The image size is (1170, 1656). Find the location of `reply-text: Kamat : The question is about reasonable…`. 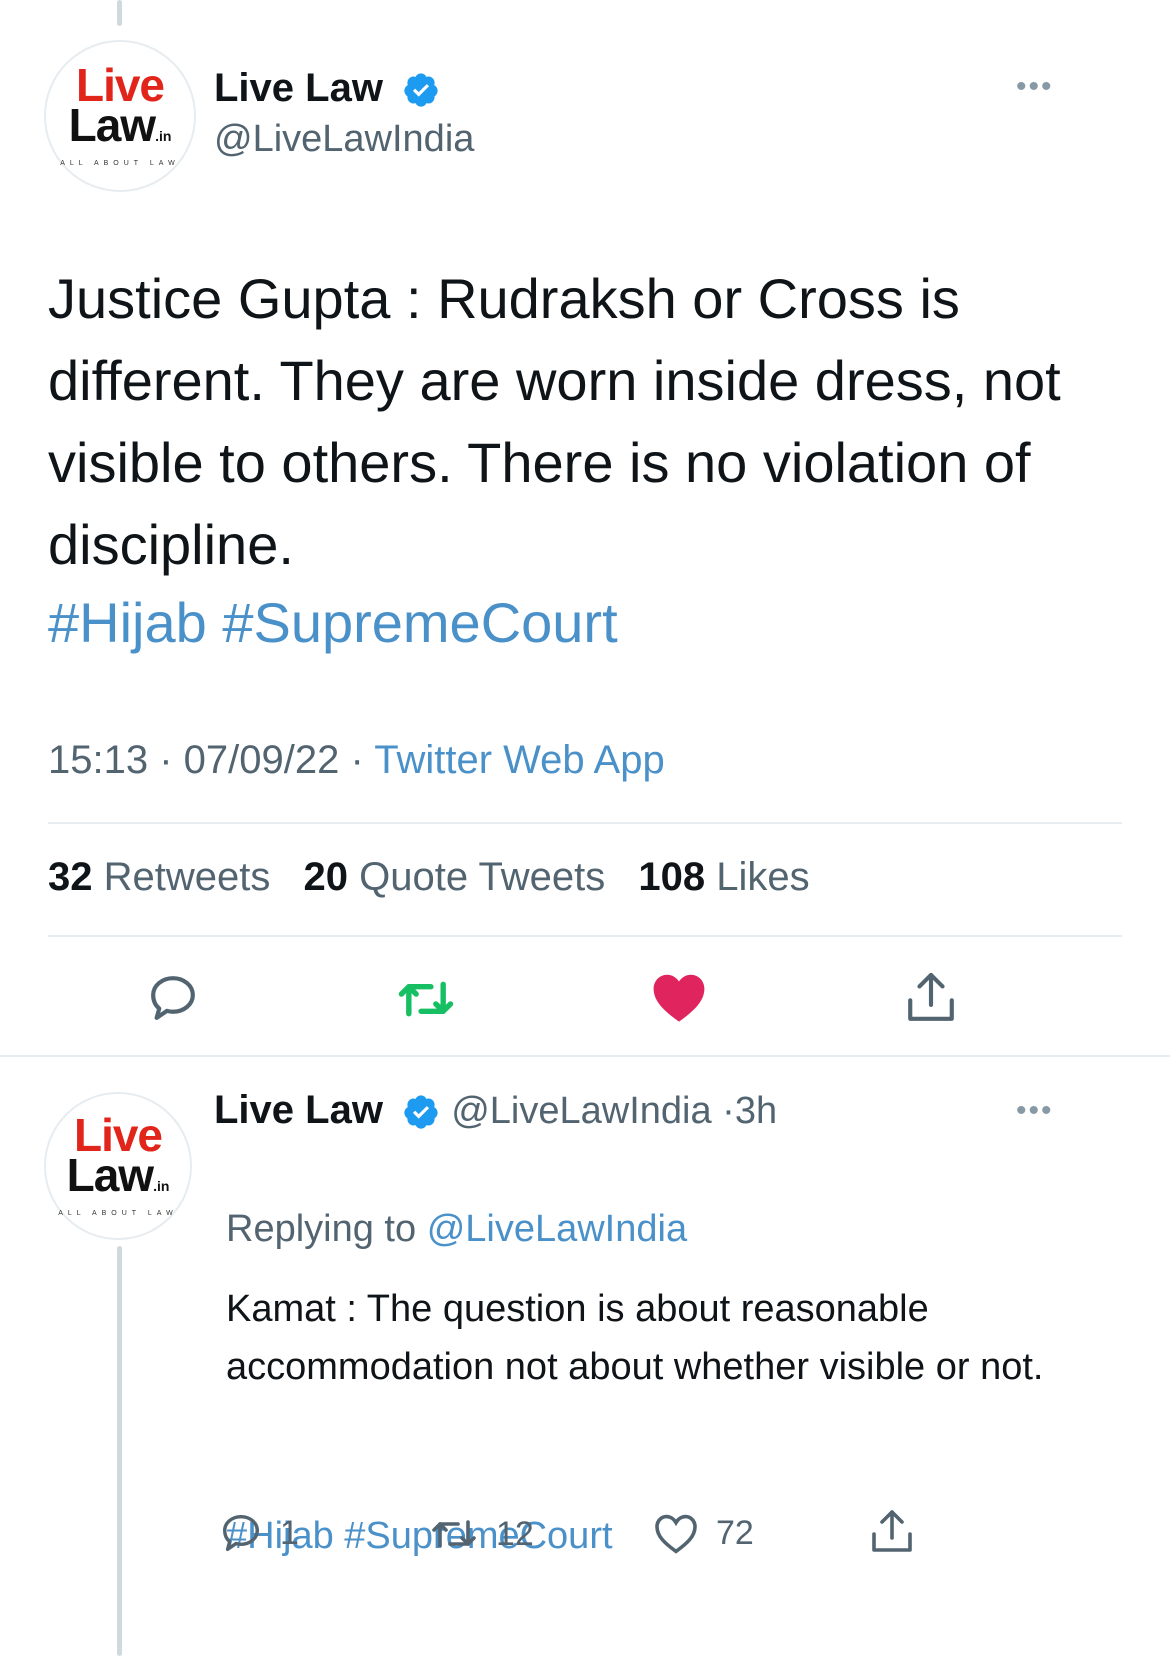

reply-text: Kamat : The question is about reasonable… is located at coordinates (635, 1338).